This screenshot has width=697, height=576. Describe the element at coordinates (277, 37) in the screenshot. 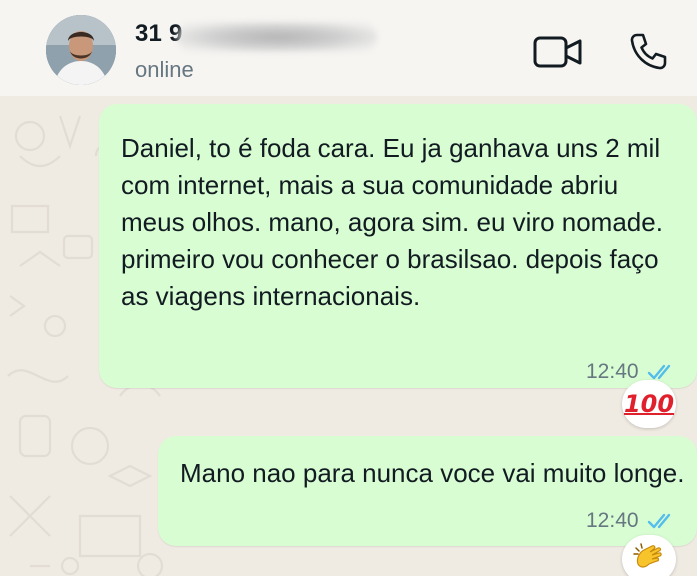

I see `redaction-blur` at that location.